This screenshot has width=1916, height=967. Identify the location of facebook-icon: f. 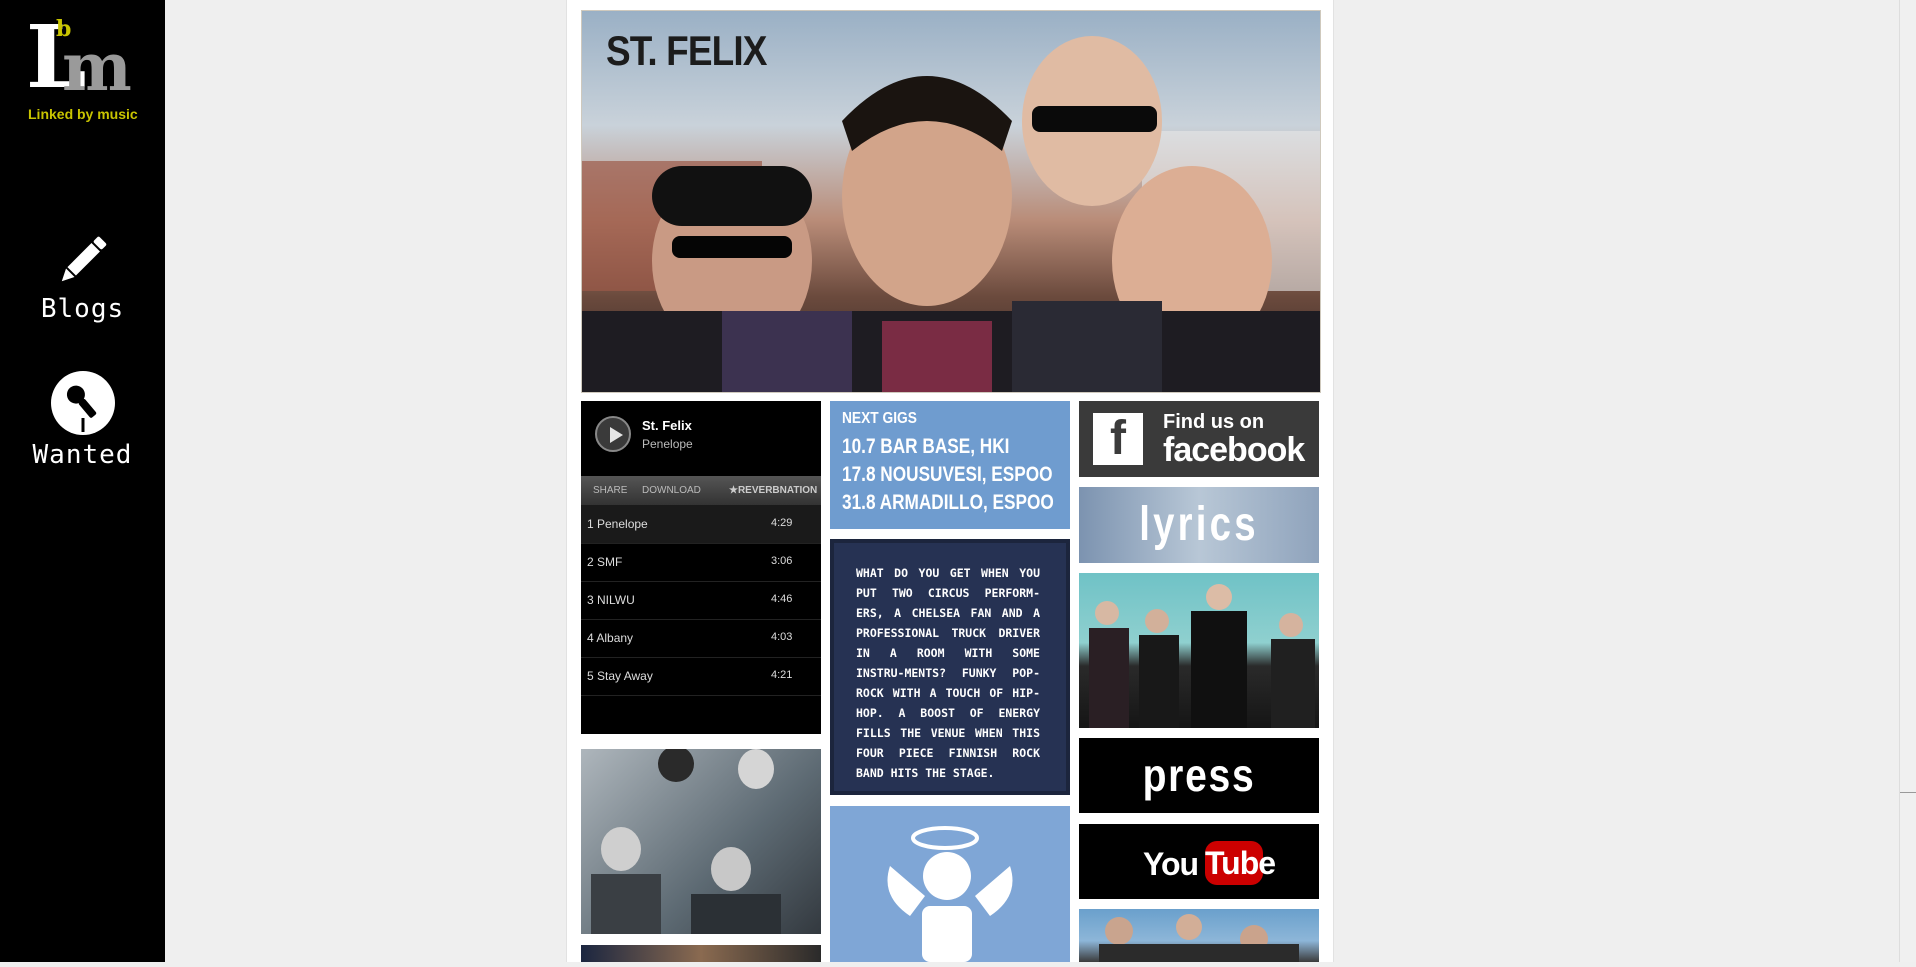
(1118, 439).